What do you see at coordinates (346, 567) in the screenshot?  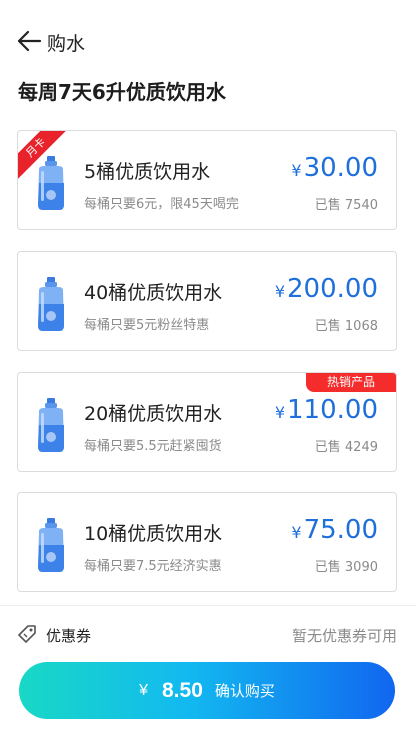 I see `sold-count: 已售 3090` at bounding box center [346, 567].